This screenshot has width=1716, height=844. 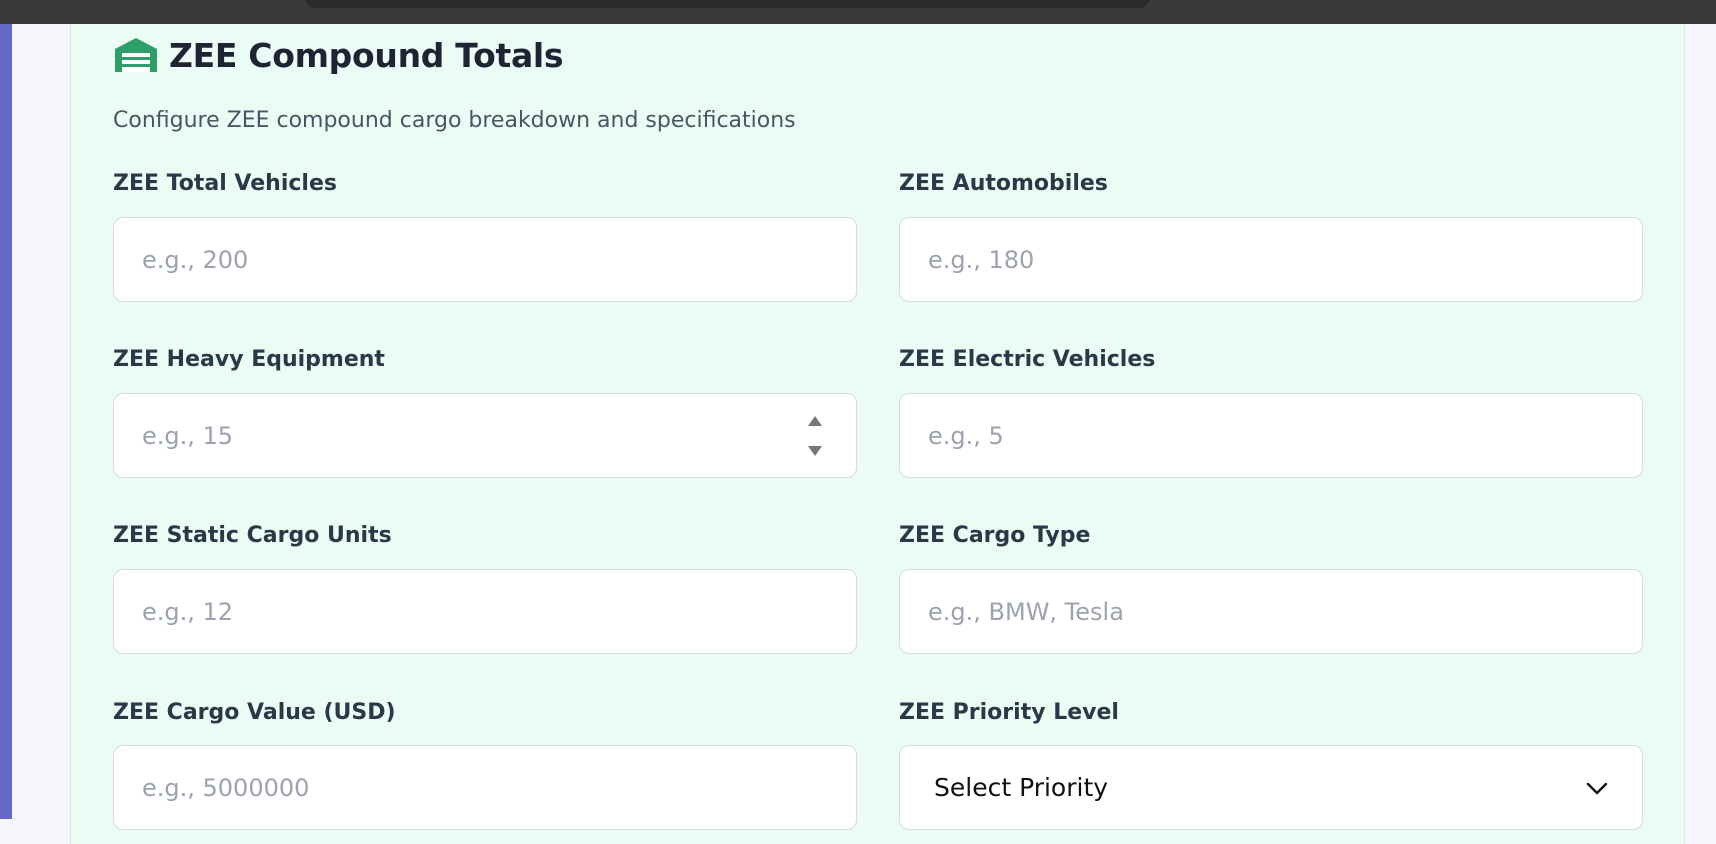 What do you see at coordinates (1009, 712) in the screenshot?
I see `priority-level-label: ZEE Priority Level` at bounding box center [1009, 712].